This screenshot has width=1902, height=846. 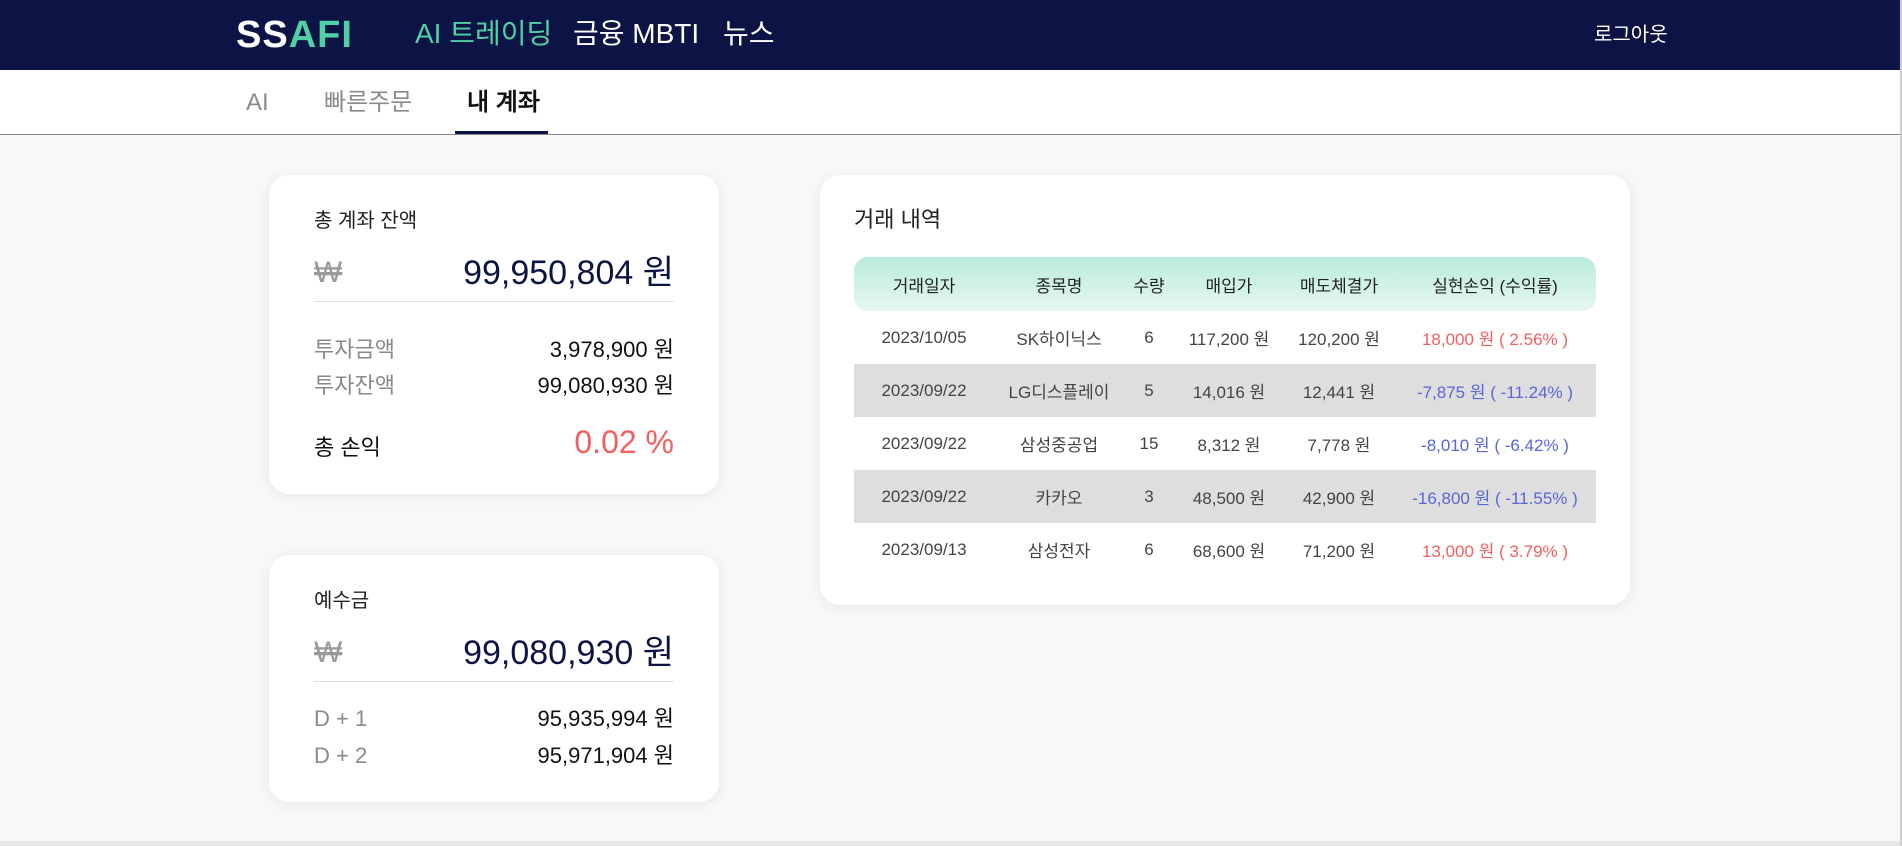 What do you see at coordinates (1495, 284) in the screenshot?
I see `column-header-realized-pl: 실현손익 (수익률)` at bounding box center [1495, 284].